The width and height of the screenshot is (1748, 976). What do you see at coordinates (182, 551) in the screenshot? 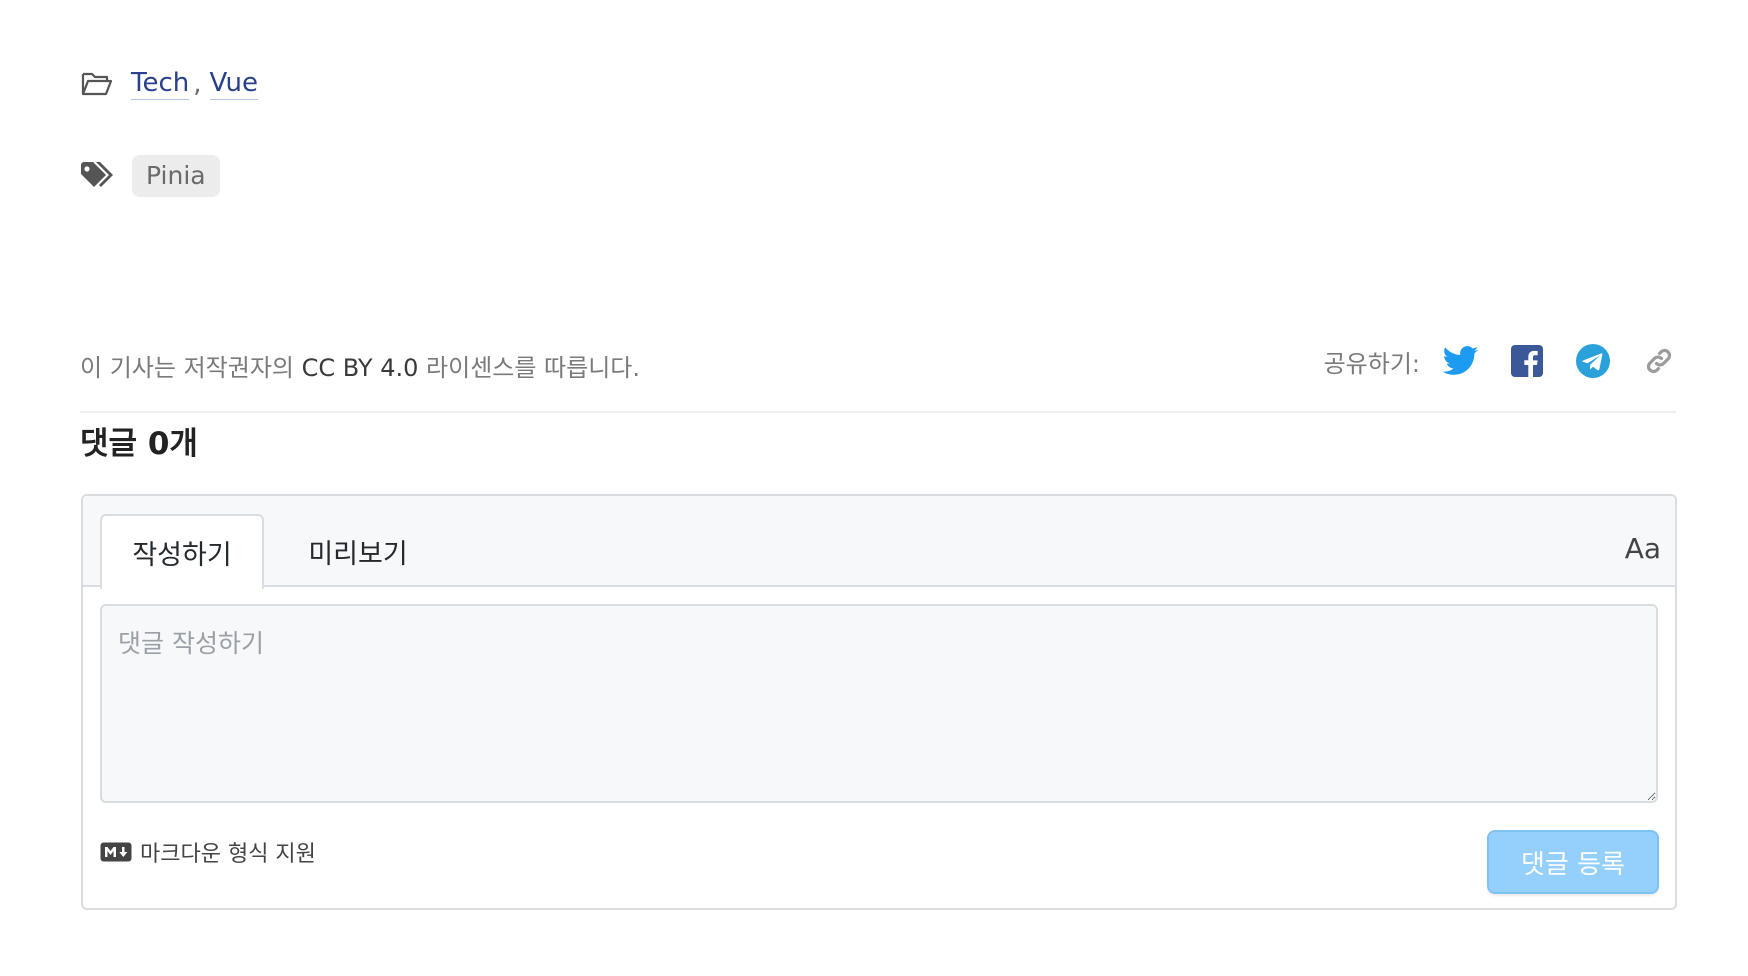
I see `tab-write: 작성하기` at bounding box center [182, 551].